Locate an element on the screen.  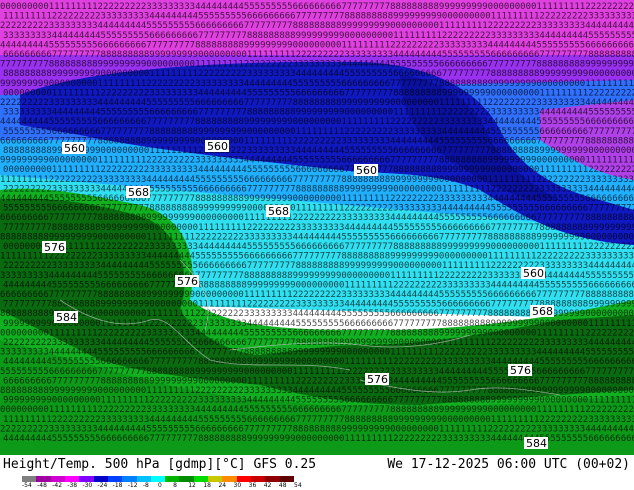
colorbar-tick-label: 12 is located at coordinates (192, 485).